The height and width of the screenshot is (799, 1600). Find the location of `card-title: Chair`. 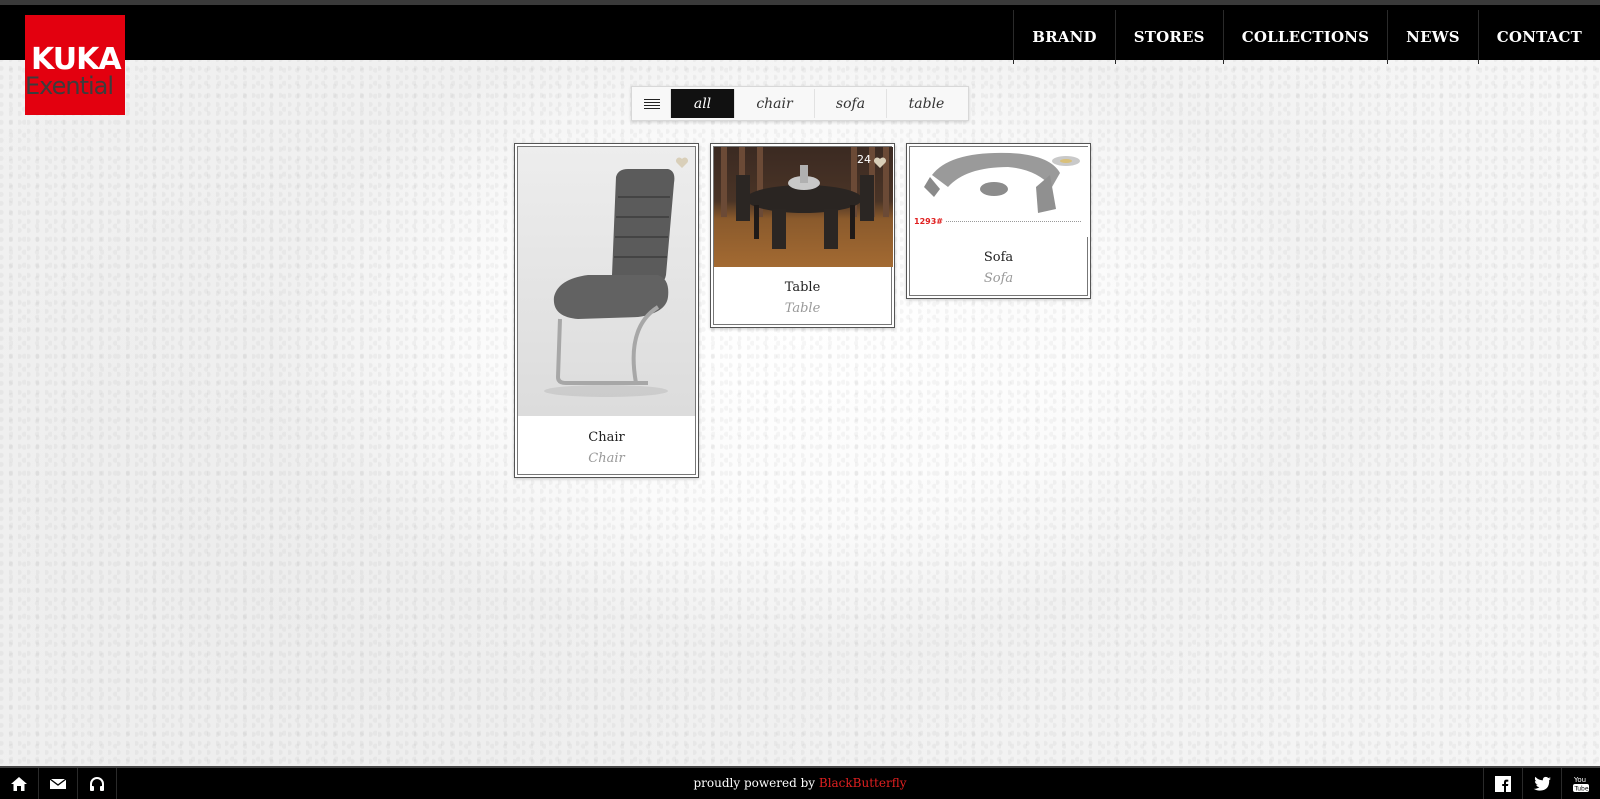

card-title: Chair is located at coordinates (606, 437).